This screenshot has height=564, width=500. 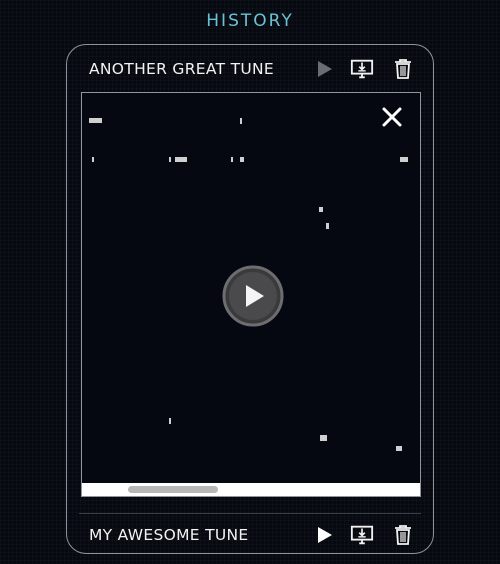 I want to click on play-circle-icon, so click(x=253, y=296).